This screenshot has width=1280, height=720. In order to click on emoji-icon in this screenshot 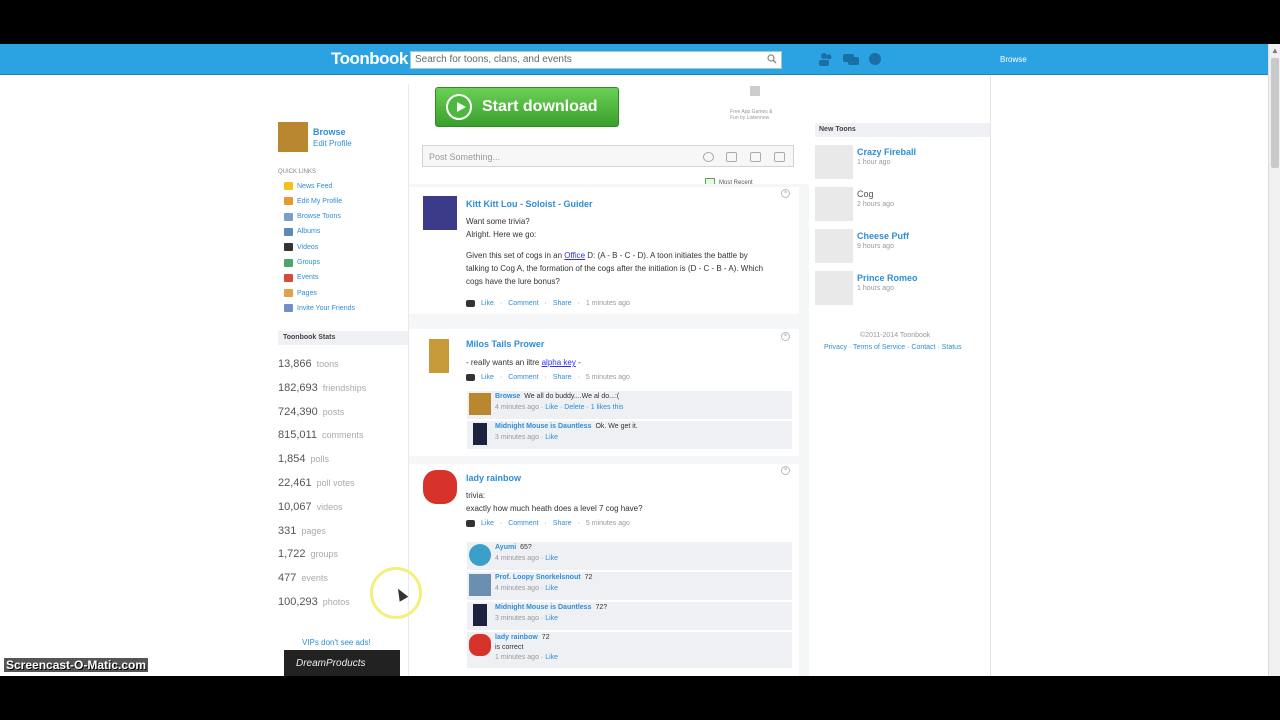, I will do `click(708, 157)`.